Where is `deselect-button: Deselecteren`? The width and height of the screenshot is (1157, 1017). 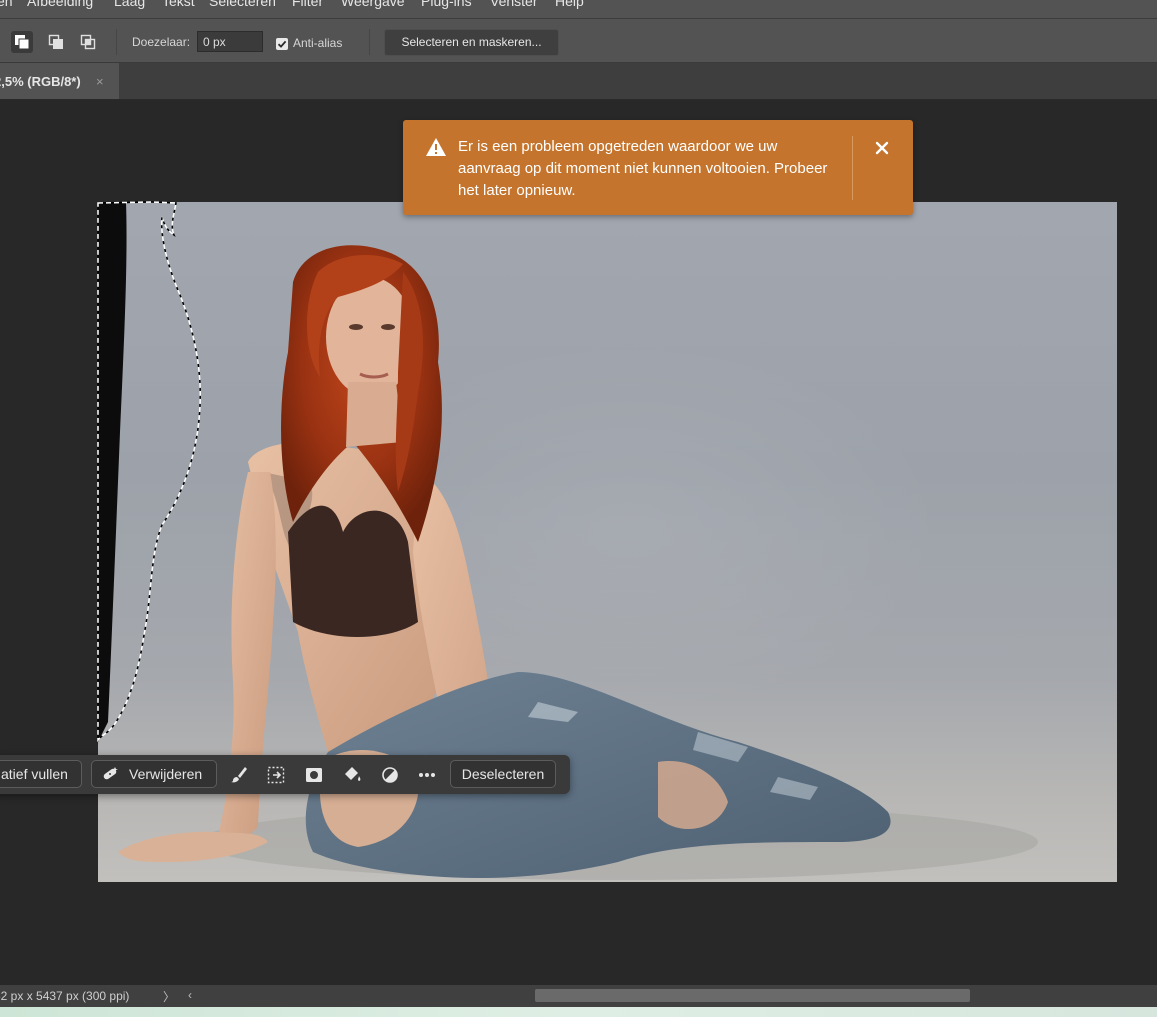
deselect-button: Deselecteren is located at coordinates (503, 774).